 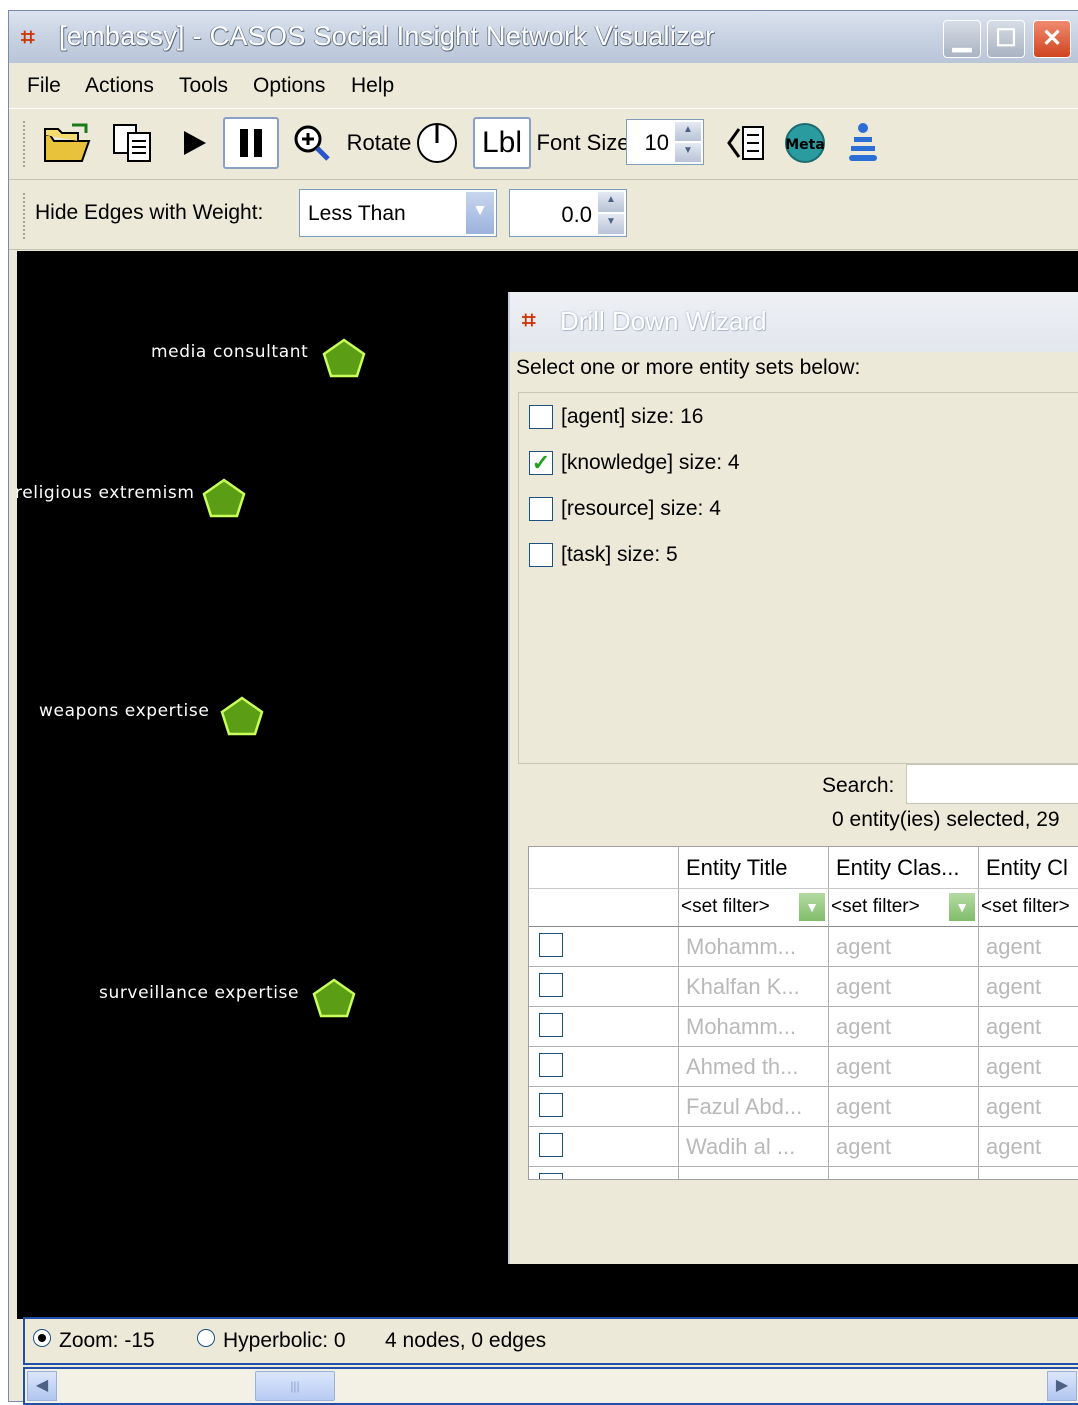 I want to click on play-button, so click(x=194, y=143).